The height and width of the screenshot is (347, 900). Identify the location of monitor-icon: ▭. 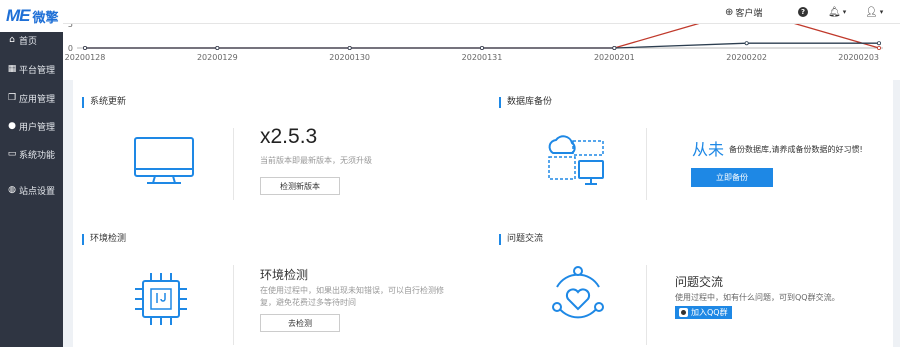
(12, 154).